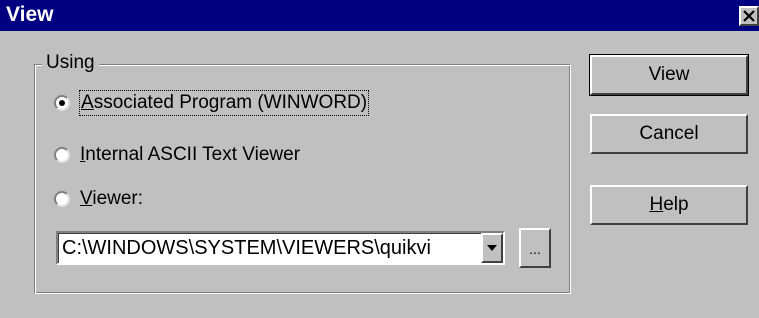  I want to click on view-button: View, so click(669, 75).